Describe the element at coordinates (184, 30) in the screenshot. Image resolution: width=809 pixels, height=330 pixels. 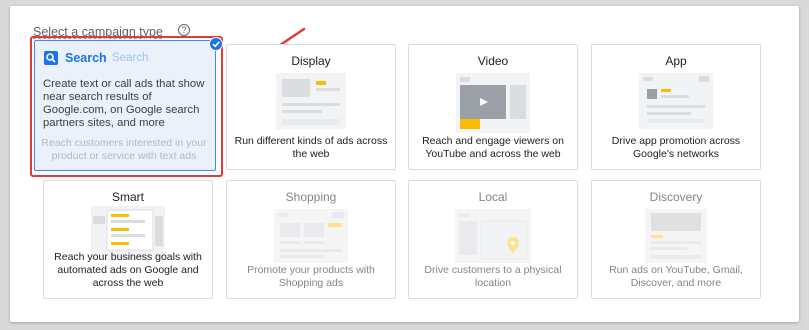
I see `question-circle-icon: ?` at that location.